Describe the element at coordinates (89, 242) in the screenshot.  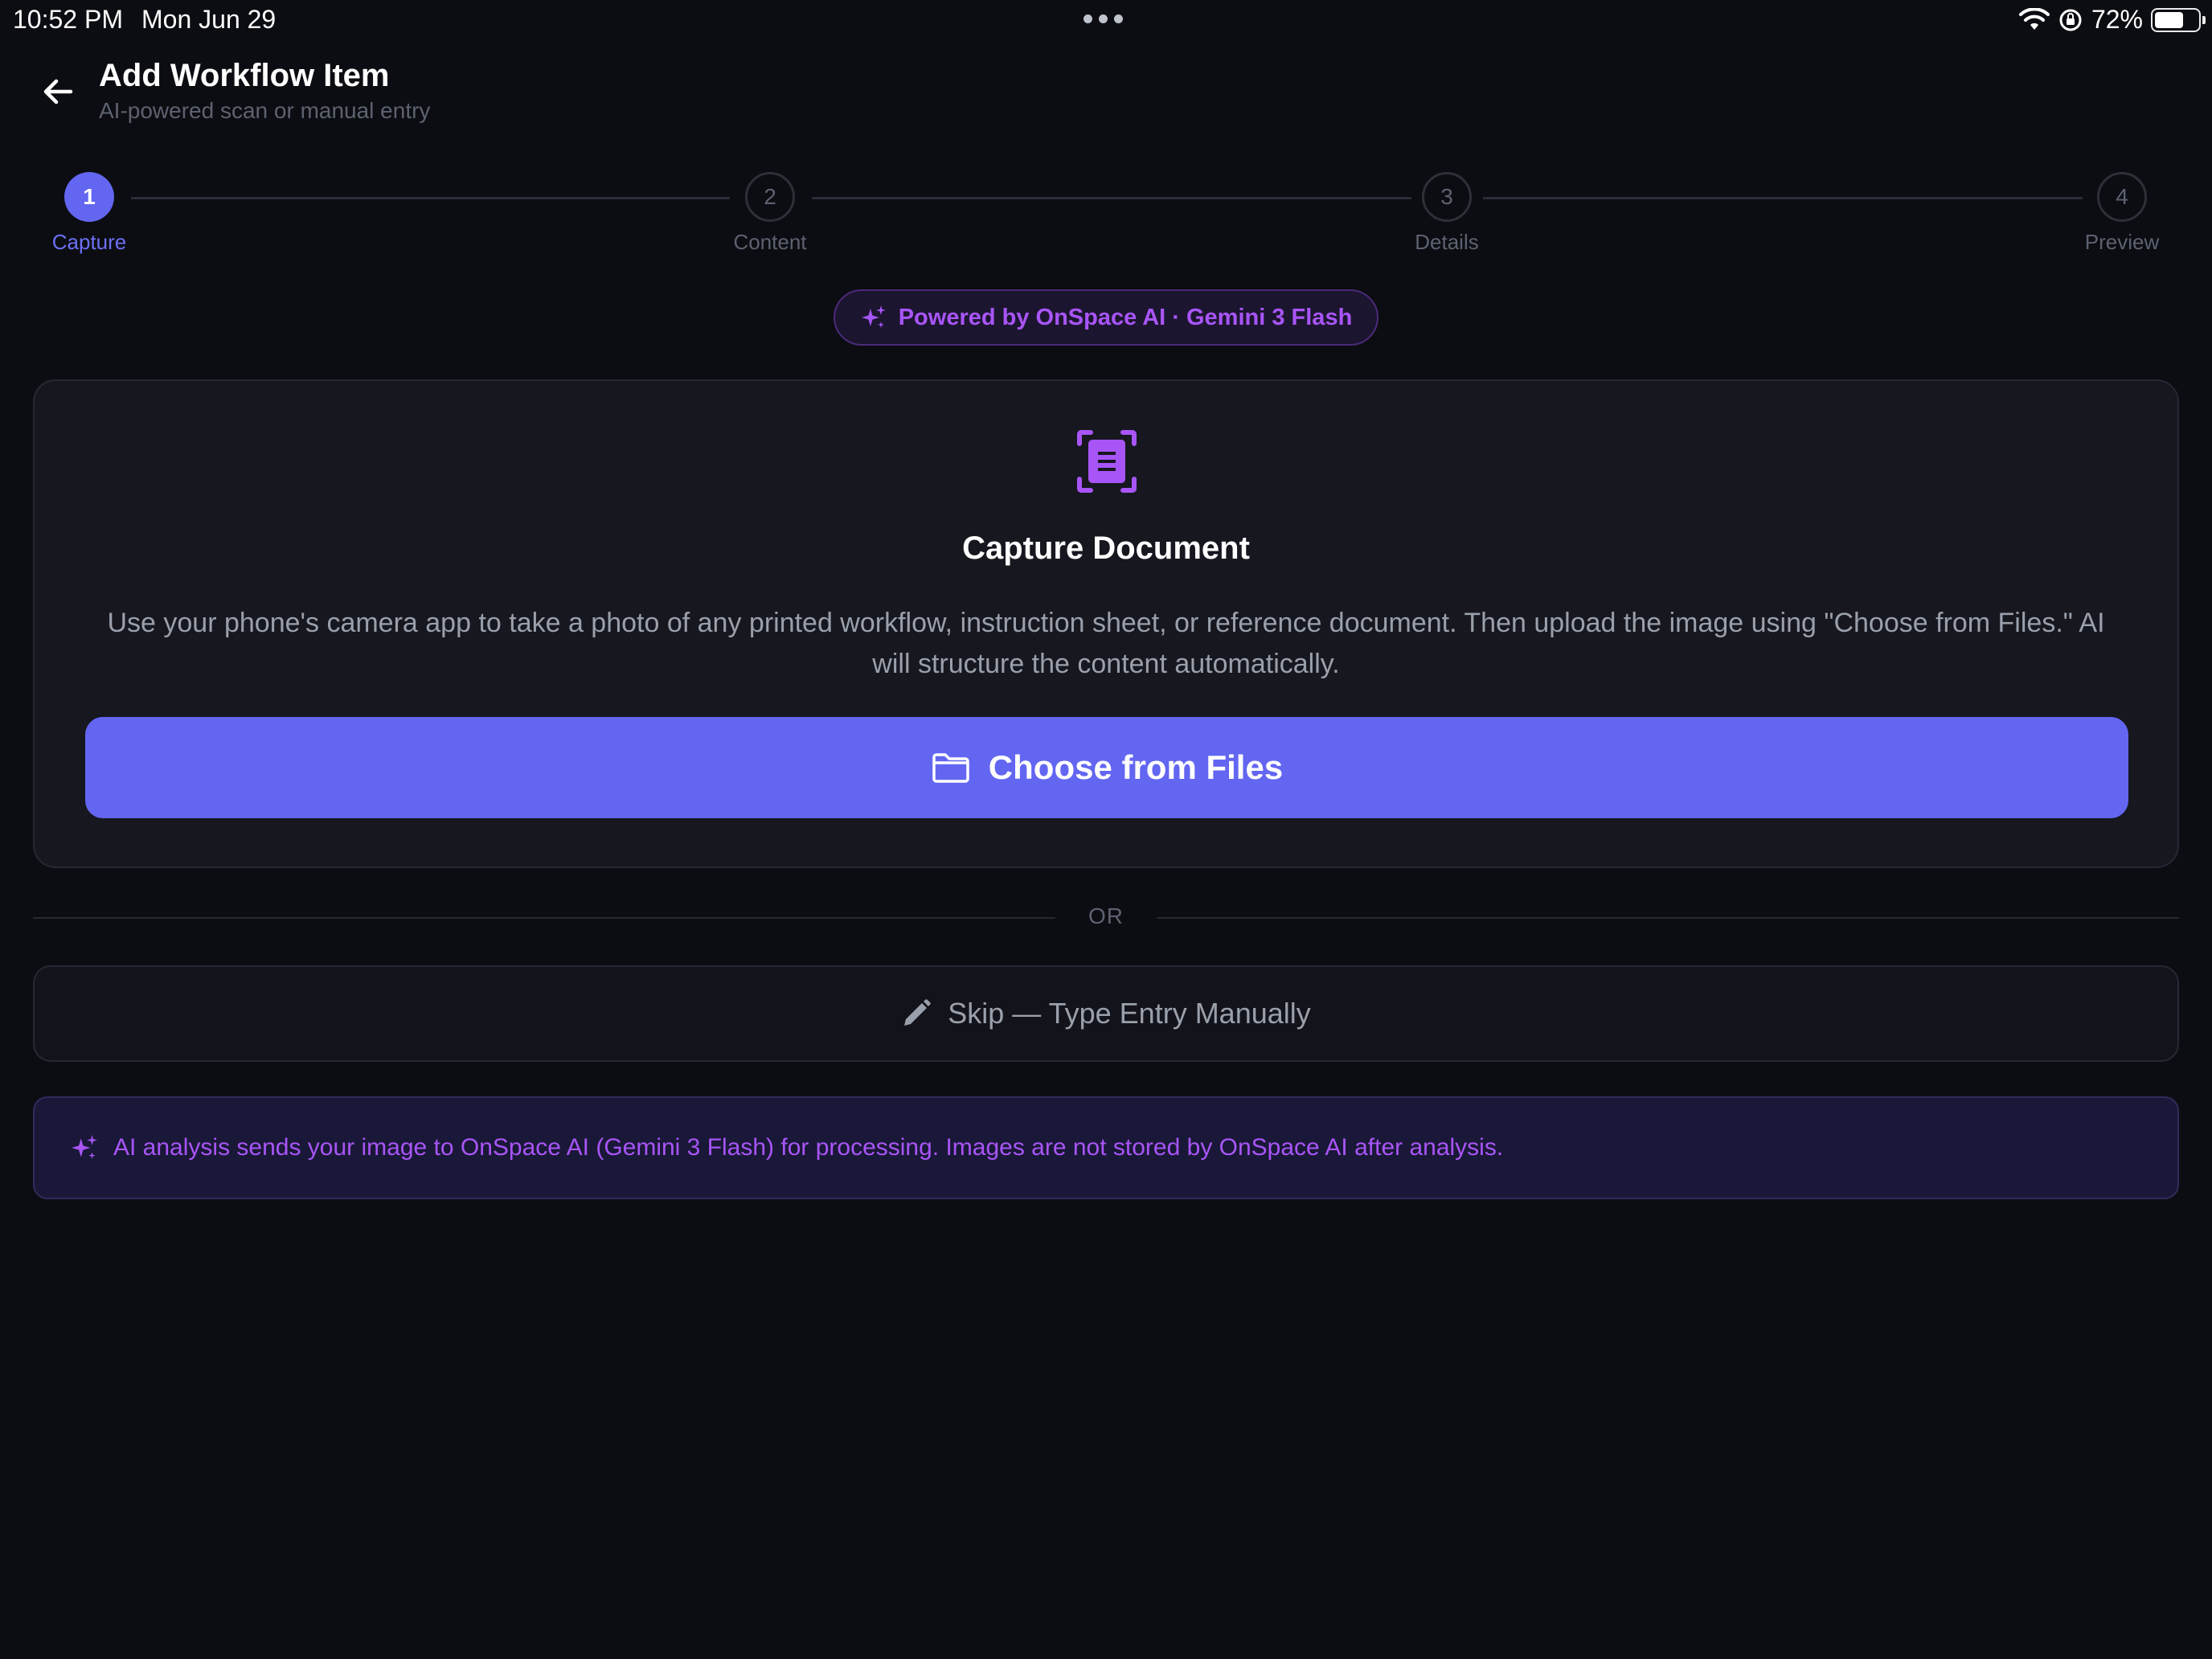
I see `step-label: Capture` at that location.